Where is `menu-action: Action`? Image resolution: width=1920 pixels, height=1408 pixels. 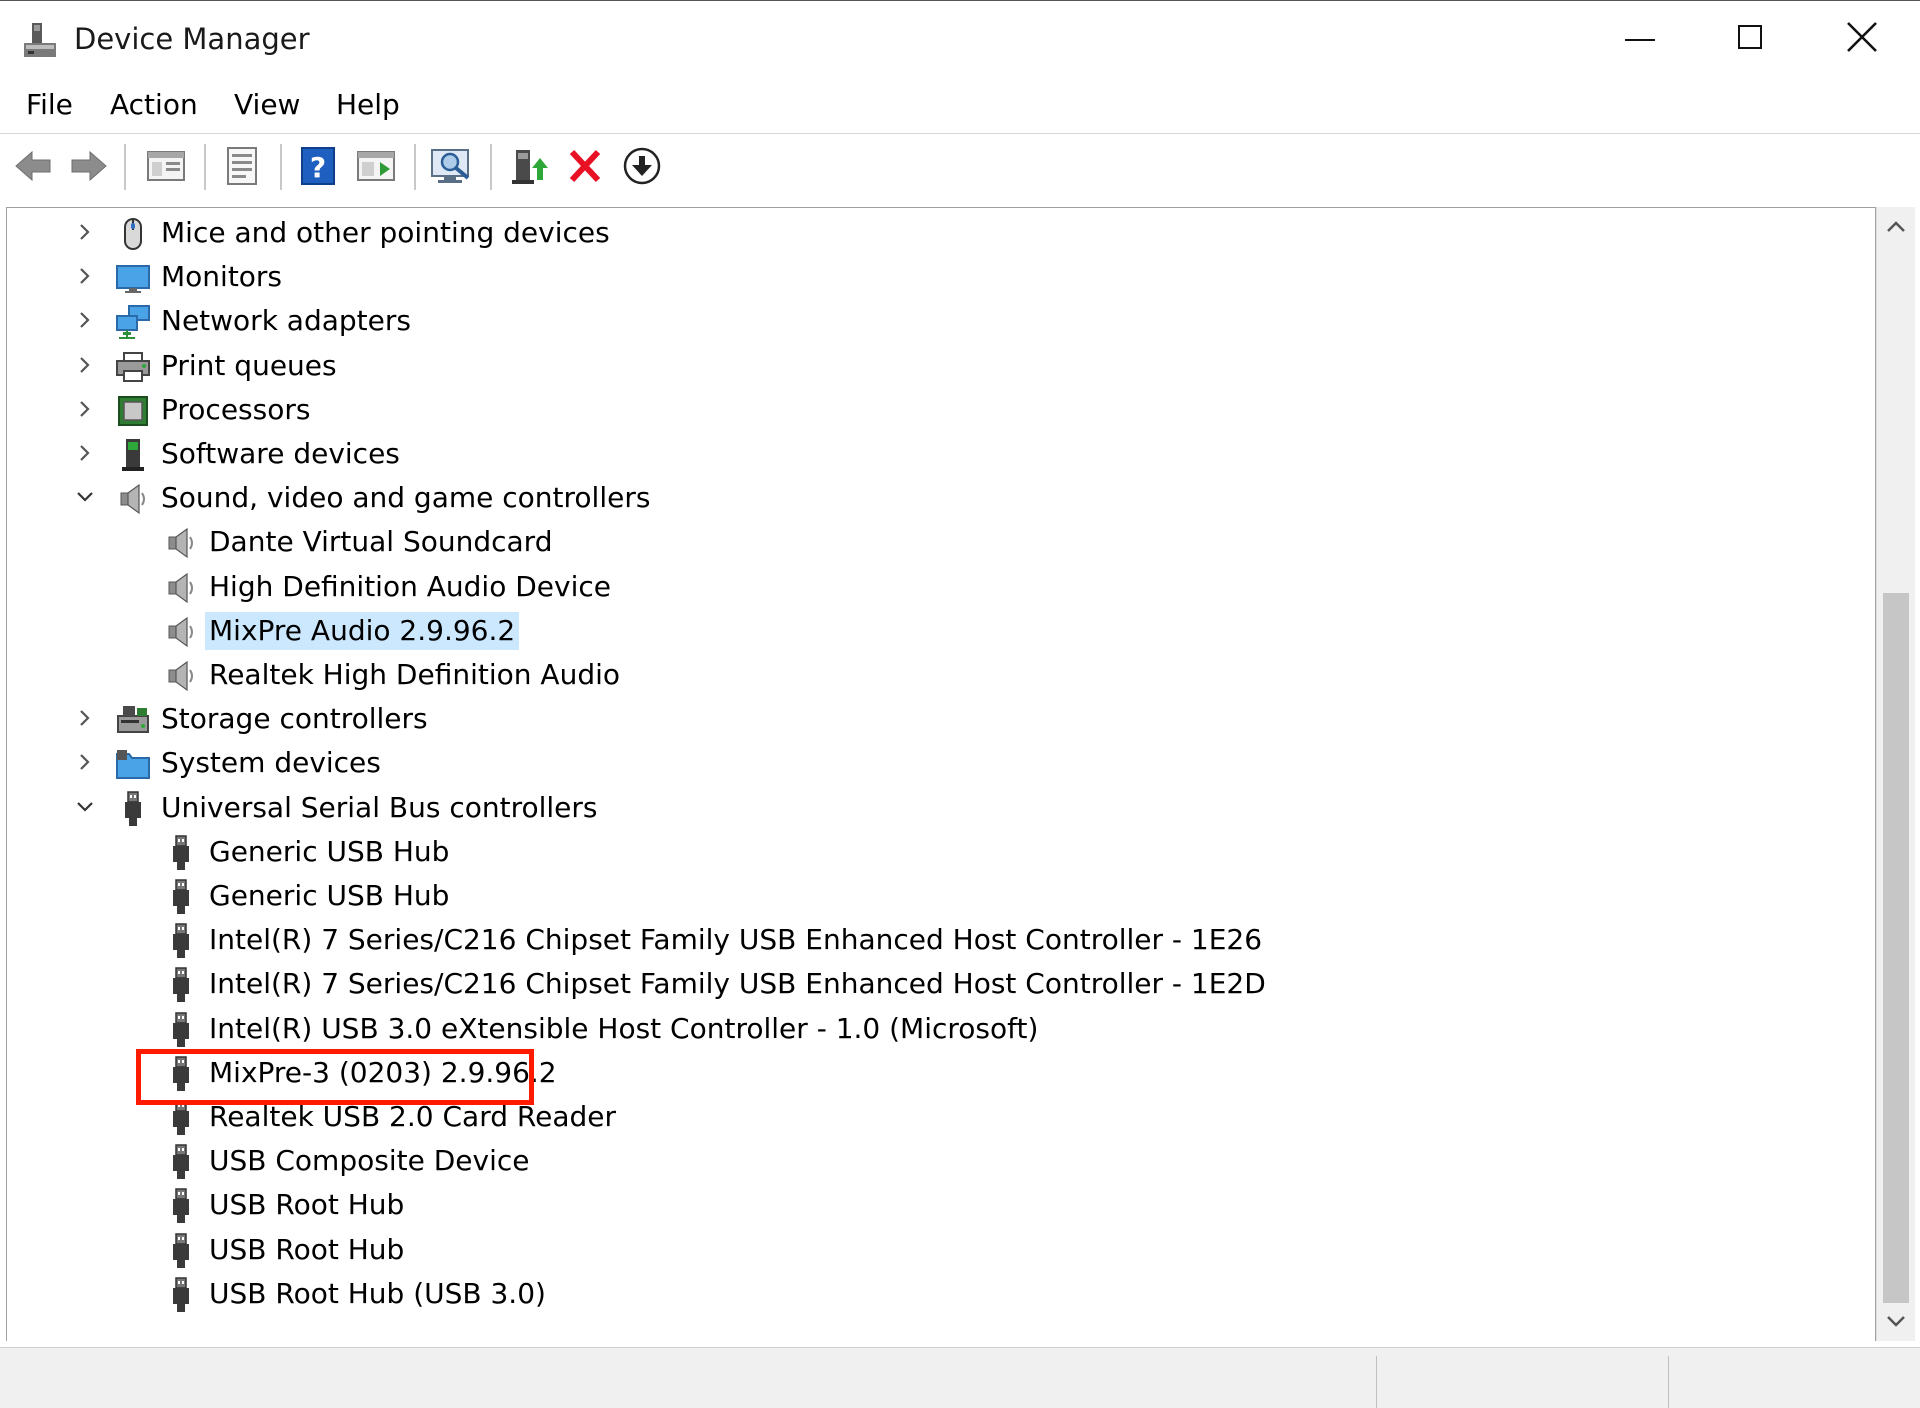
menu-action: Action is located at coordinates (154, 105).